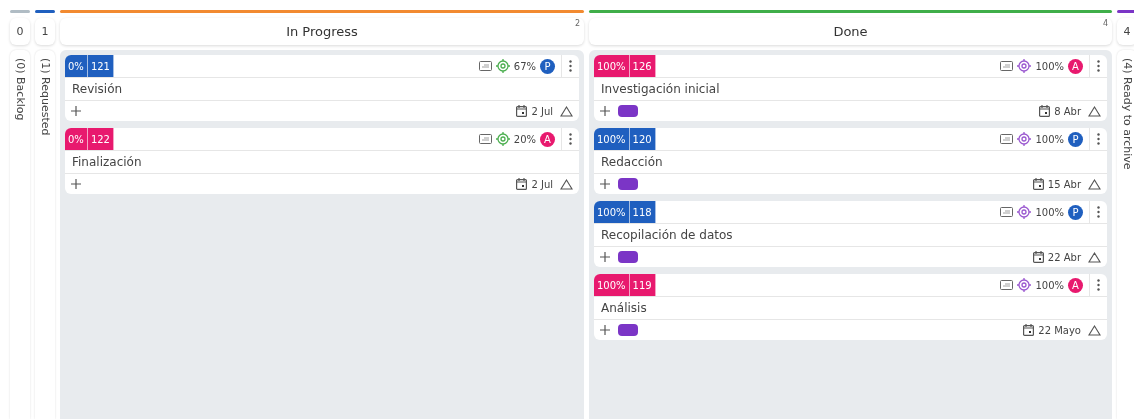 This screenshot has height=419, width=1134. What do you see at coordinates (20, 89) in the screenshot?
I see `column-label: (0) Backlog` at bounding box center [20, 89].